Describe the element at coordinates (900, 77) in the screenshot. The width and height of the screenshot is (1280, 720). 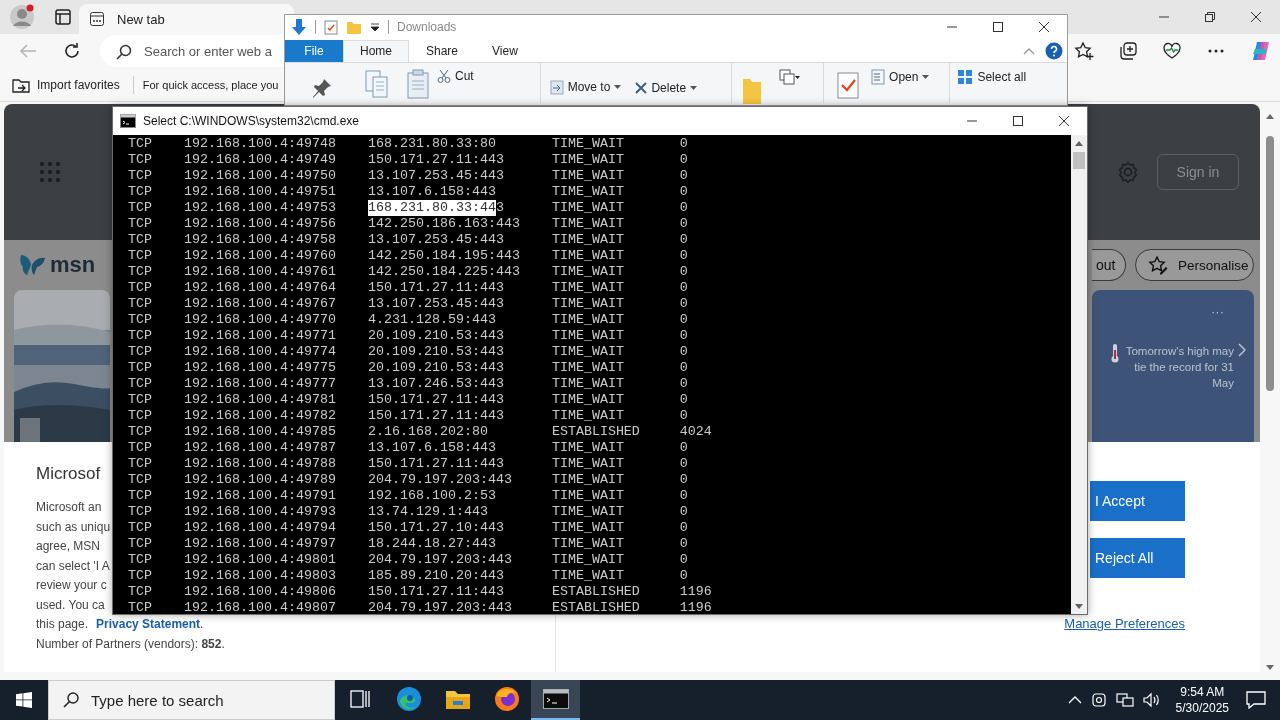
I see `ribbon-command: Open` at that location.